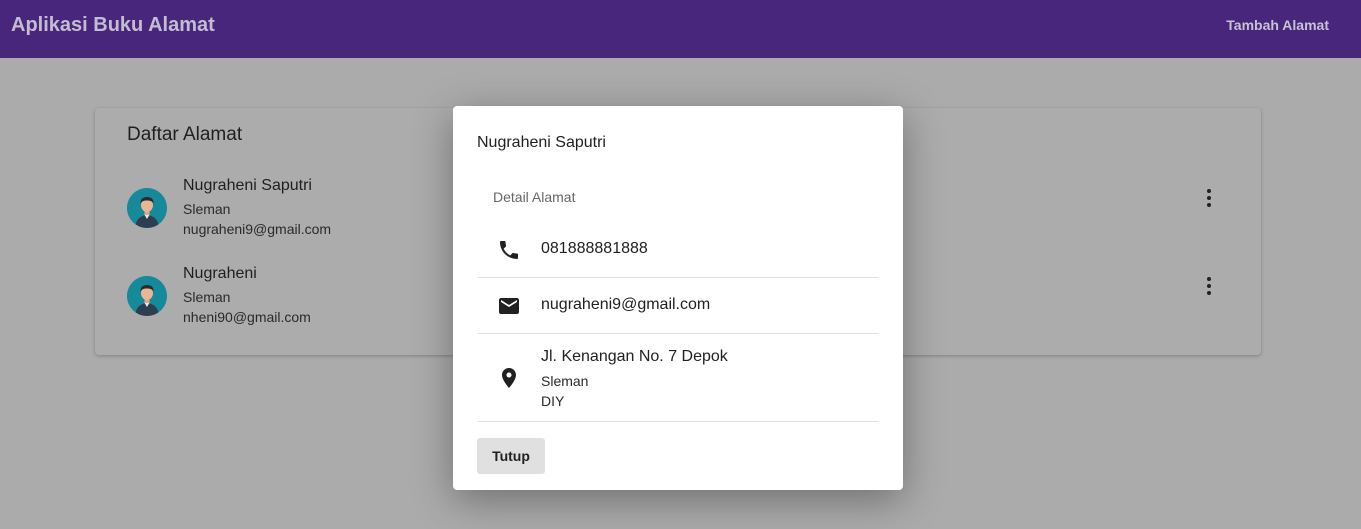 The width and height of the screenshot is (1361, 529). I want to click on add-address-button: Tambah Alamat, so click(1277, 25).